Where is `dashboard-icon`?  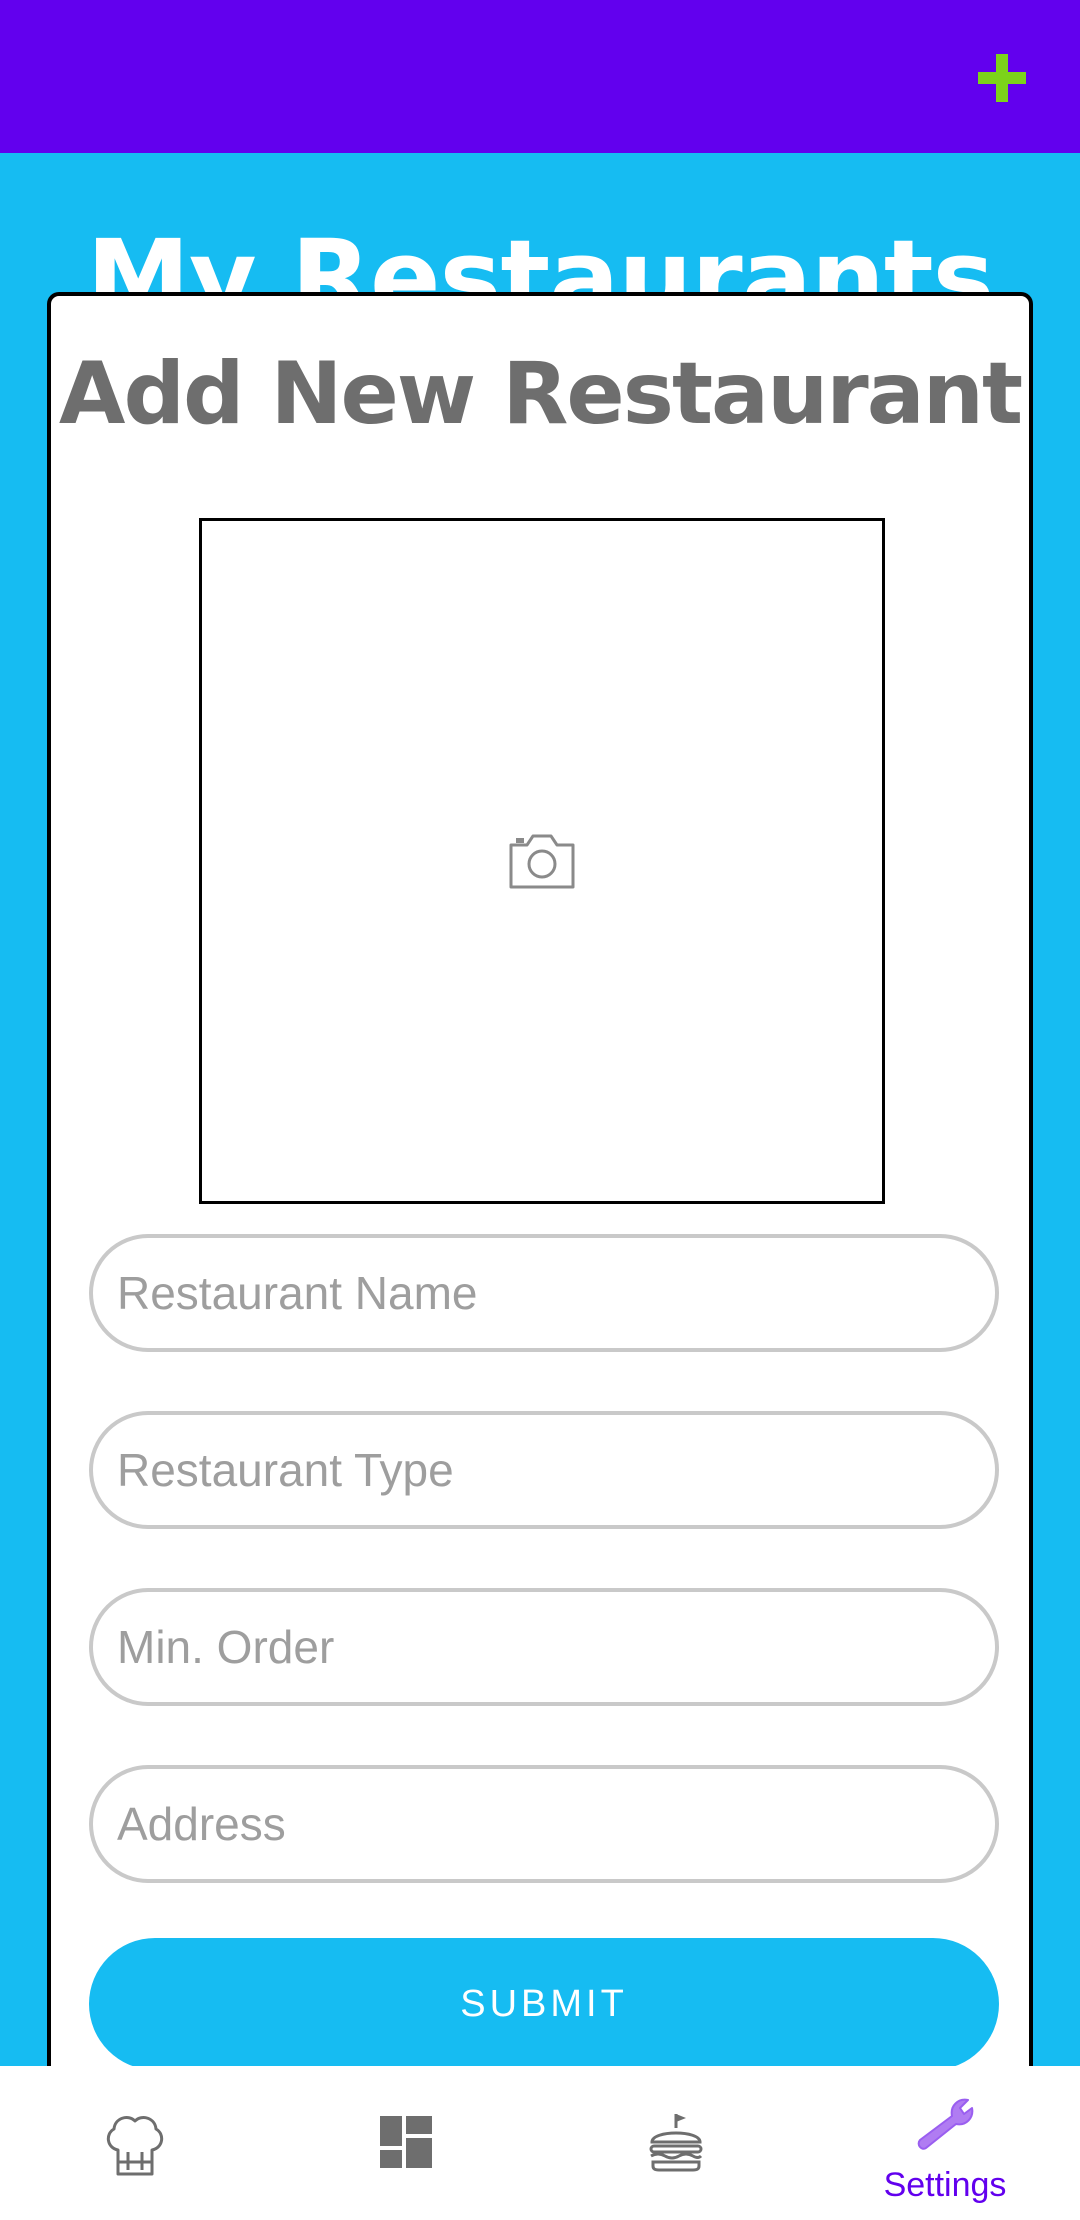
dashboard-icon is located at coordinates (406, 2142).